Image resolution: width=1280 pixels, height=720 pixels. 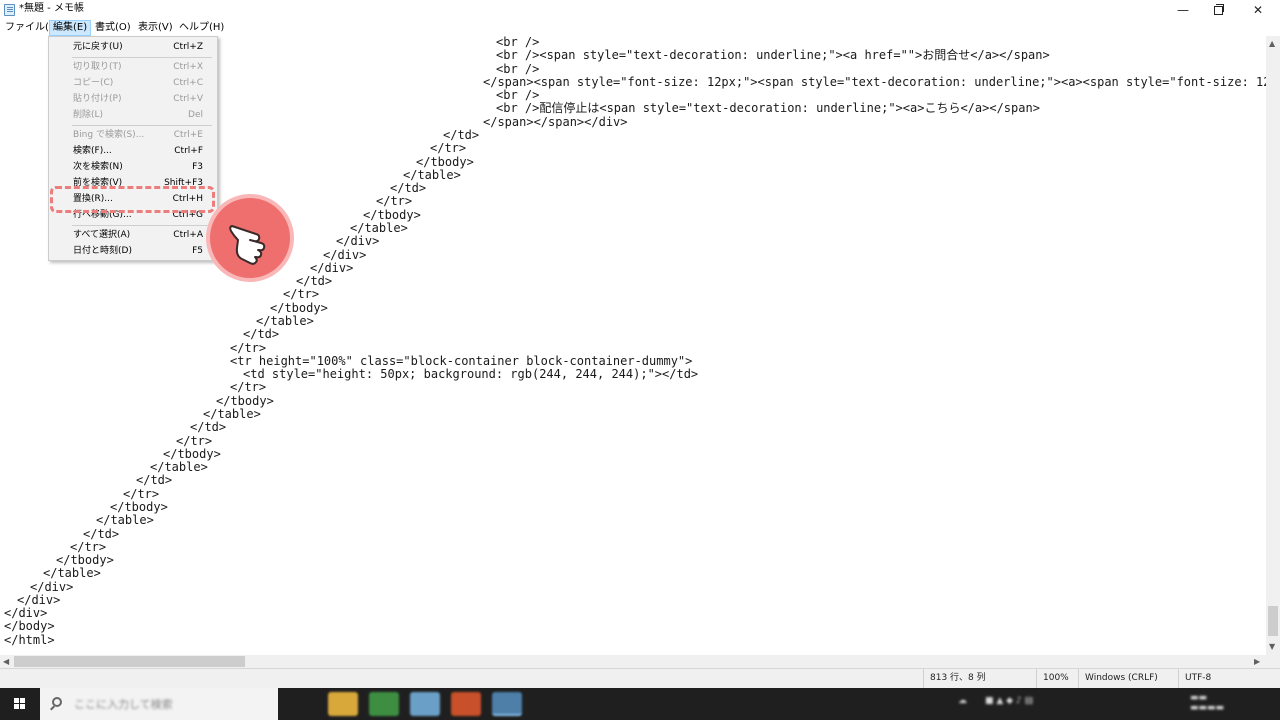 What do you see at coordinates (97, 67) in the screenshot?
I see `menu-item-label: 切り取り(T)` at bounding box center [97, 67].